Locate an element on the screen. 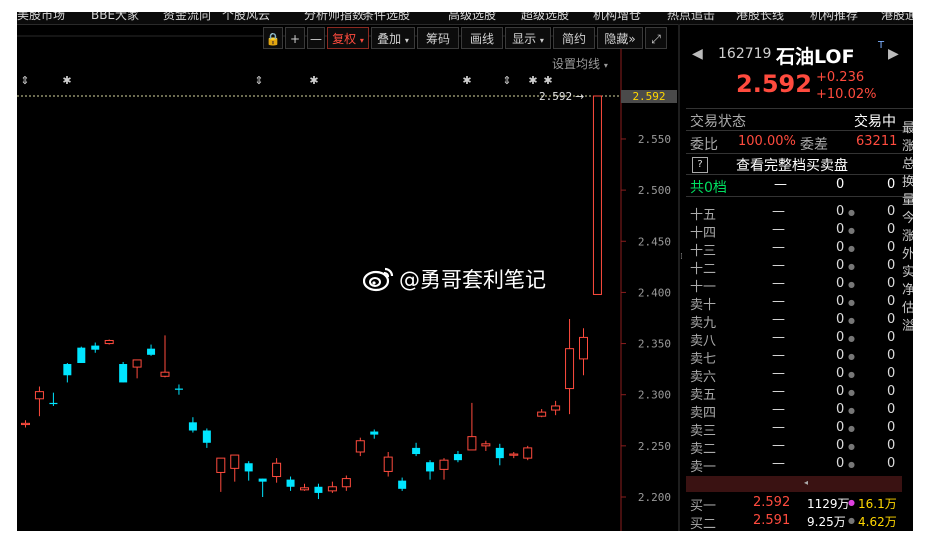 The height and width of the screenshot is (549, 930). ask-row: 十三 —0 ● 0 is located at coordinates (799, 249).